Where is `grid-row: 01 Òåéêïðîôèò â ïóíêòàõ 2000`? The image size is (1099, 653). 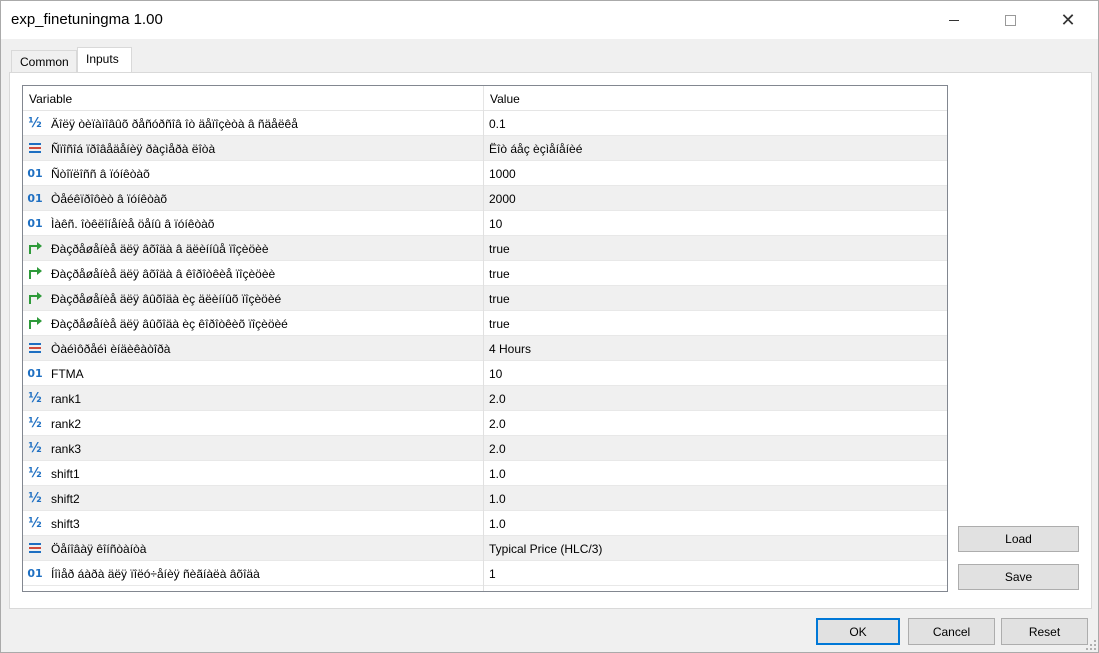
grid-row: 01 Òåéêïðîôèò â ïóíêòàõ 2000 is located at coordinates (485, 198).